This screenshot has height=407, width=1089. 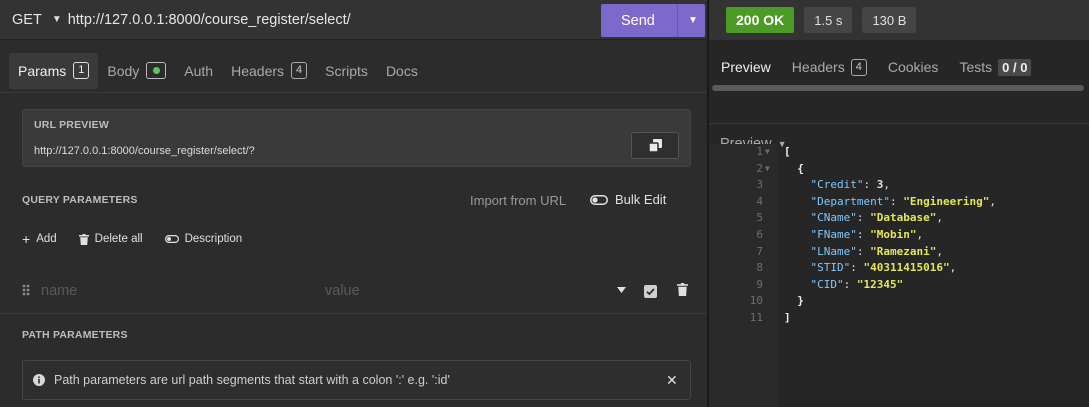 I want to click on code-text: [, so click(x=787, y=151).